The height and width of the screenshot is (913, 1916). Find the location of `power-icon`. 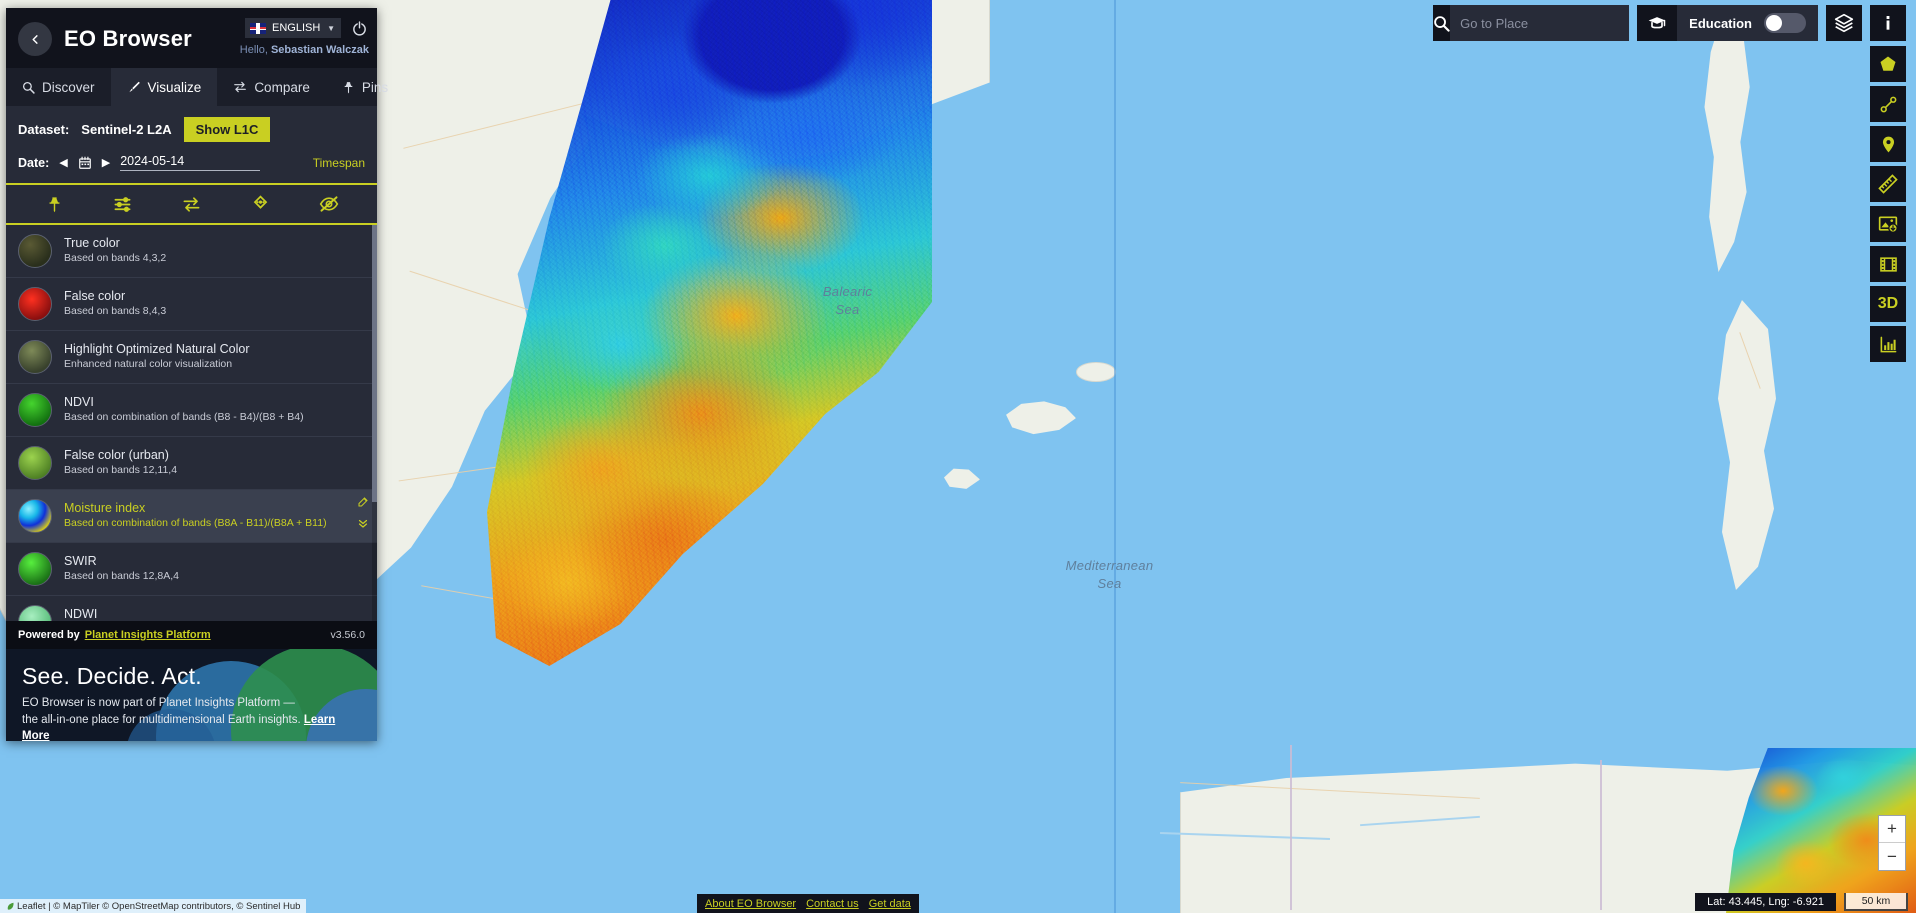

power-icon is located at coordinates (359, 27).